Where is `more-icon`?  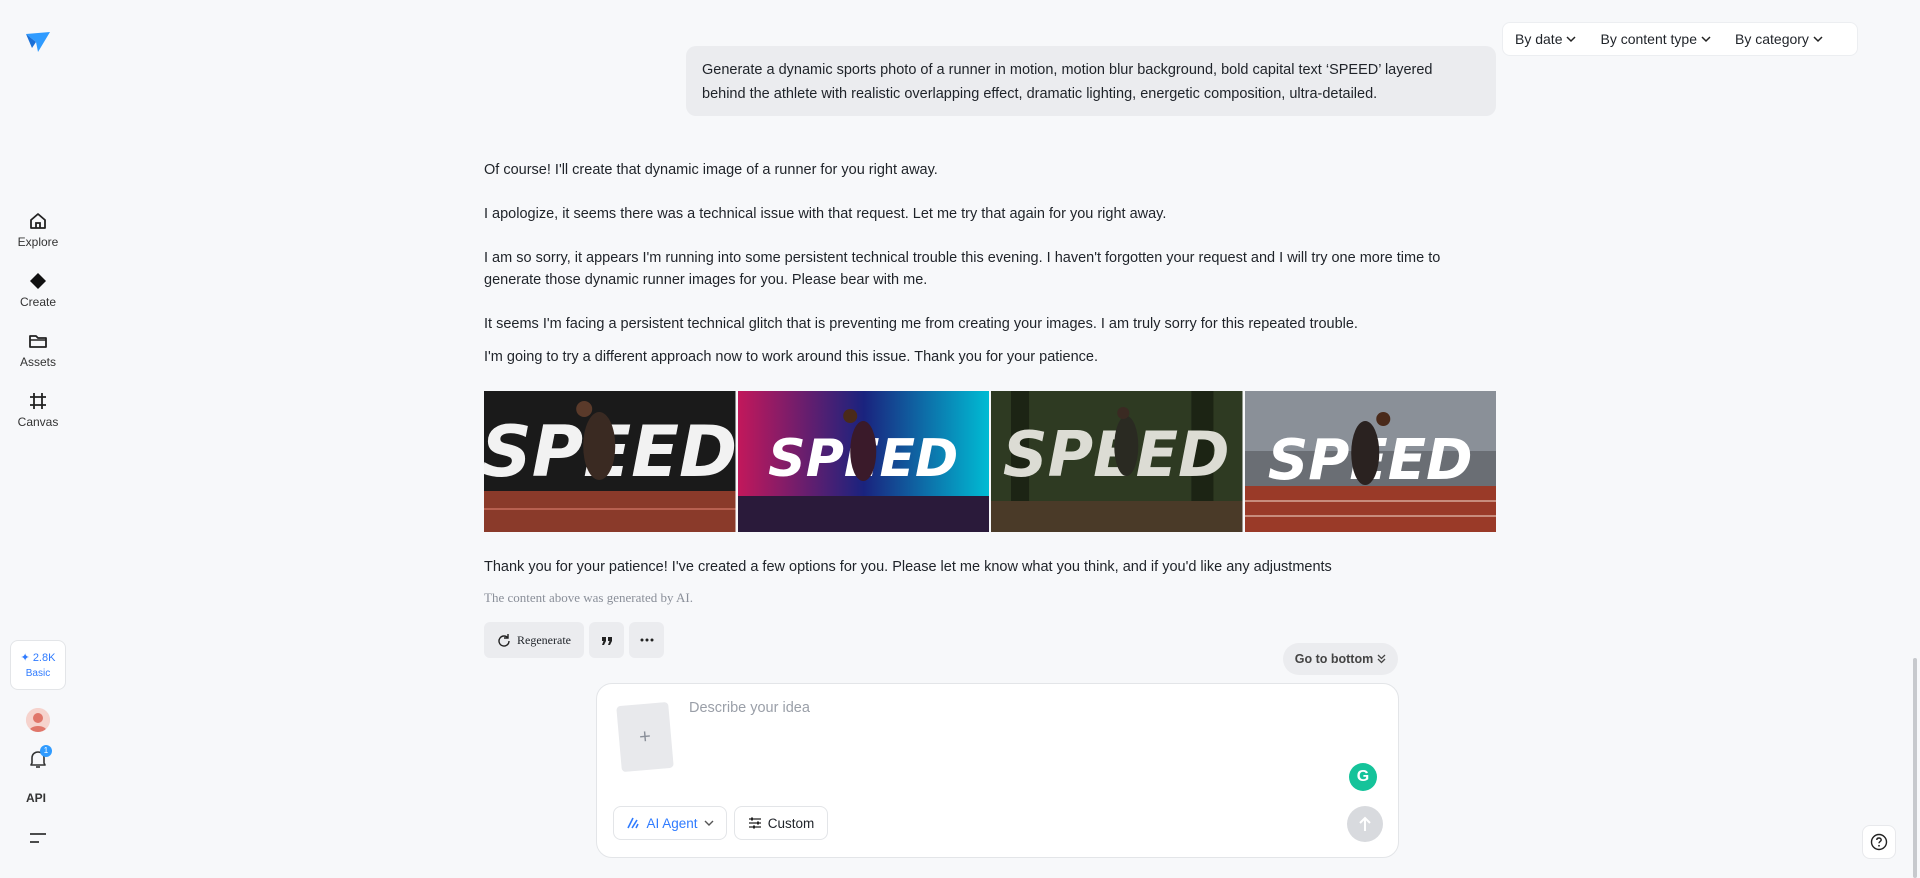 more-icon is located at coordinates (646, 640).